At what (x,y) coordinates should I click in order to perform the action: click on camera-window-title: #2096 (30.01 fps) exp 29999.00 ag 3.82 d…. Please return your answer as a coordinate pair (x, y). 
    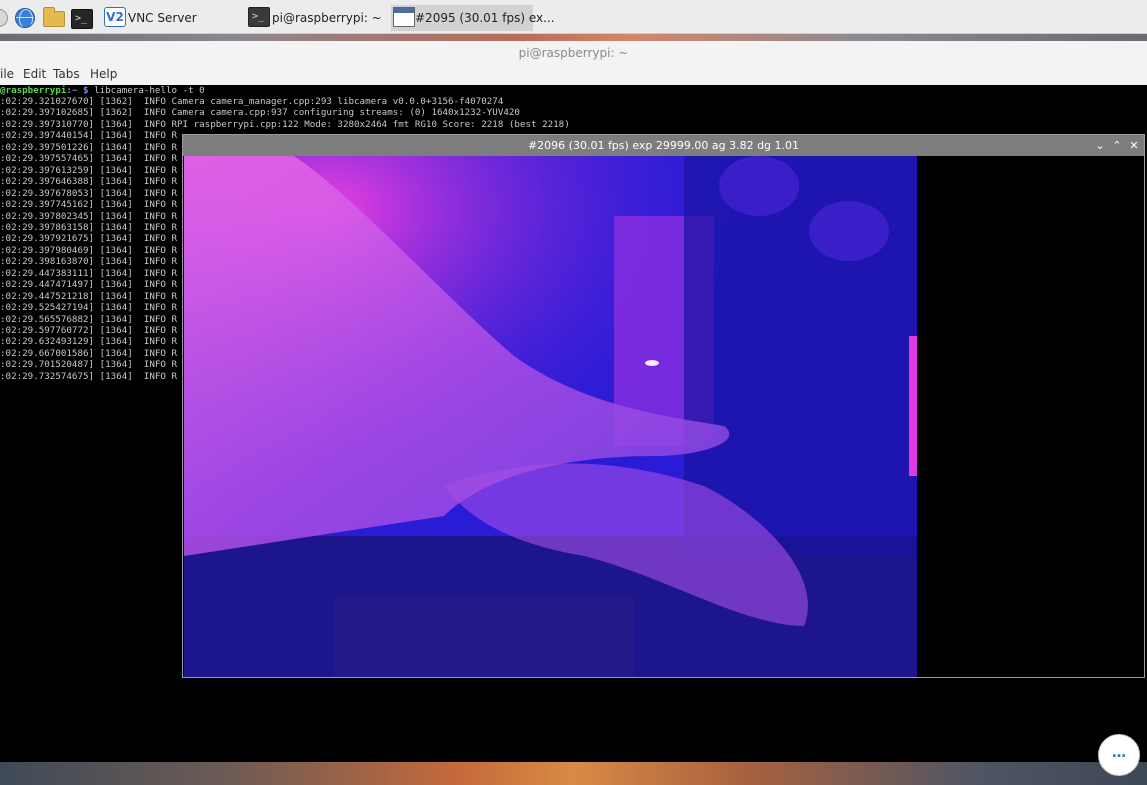
    Looking at the image, I should click on (663, 145).